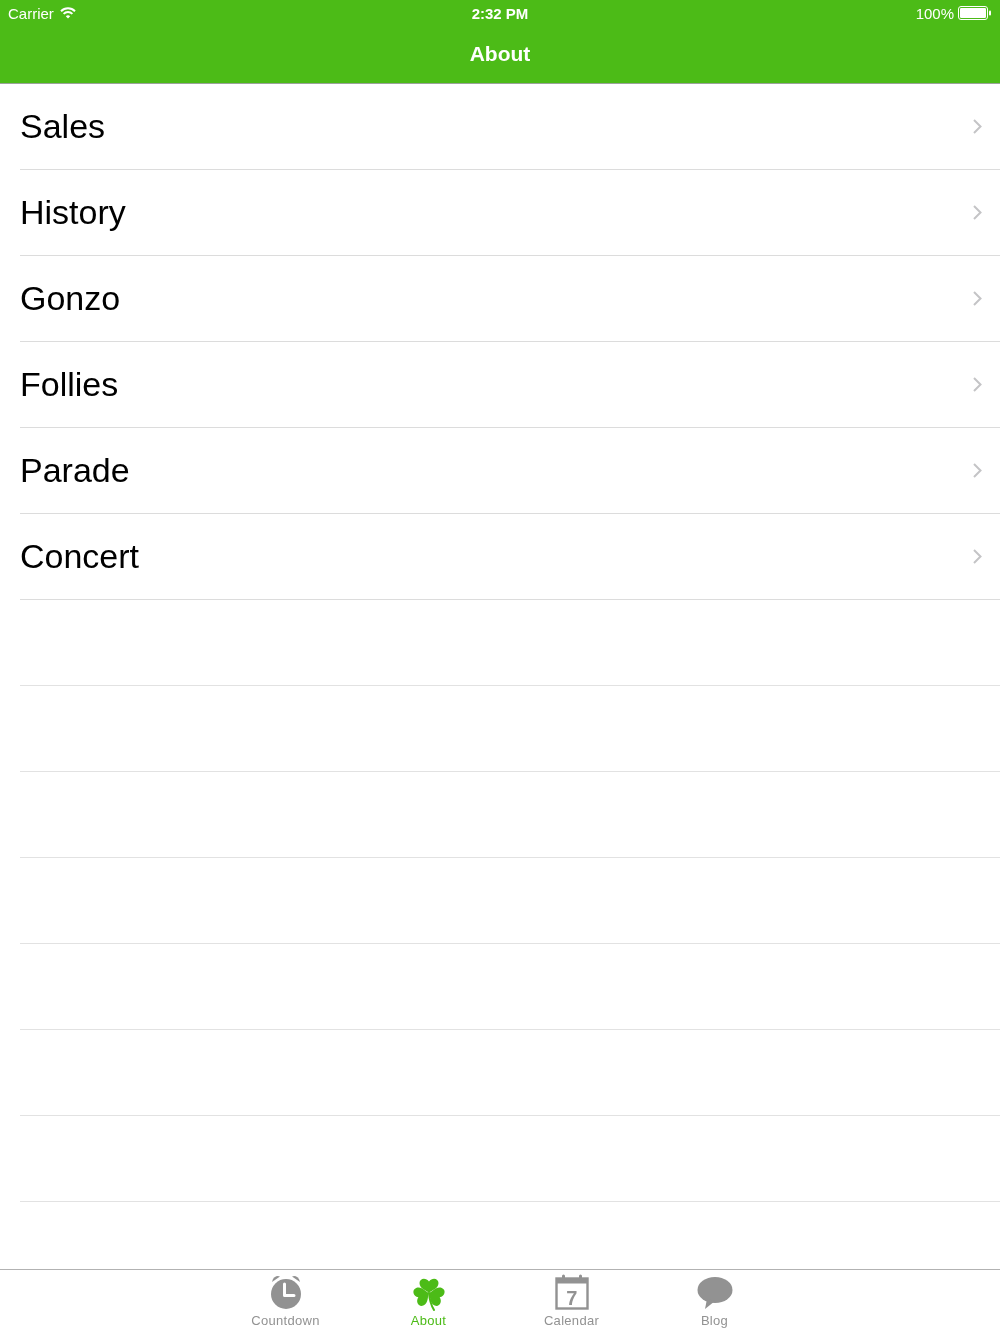 The height and width of the screenshot is (1334, 1000). What do you see at coordinates (31, 13) in the screenshot?
I see `carrier-label: Carrier` at bounding box center [31, 13].